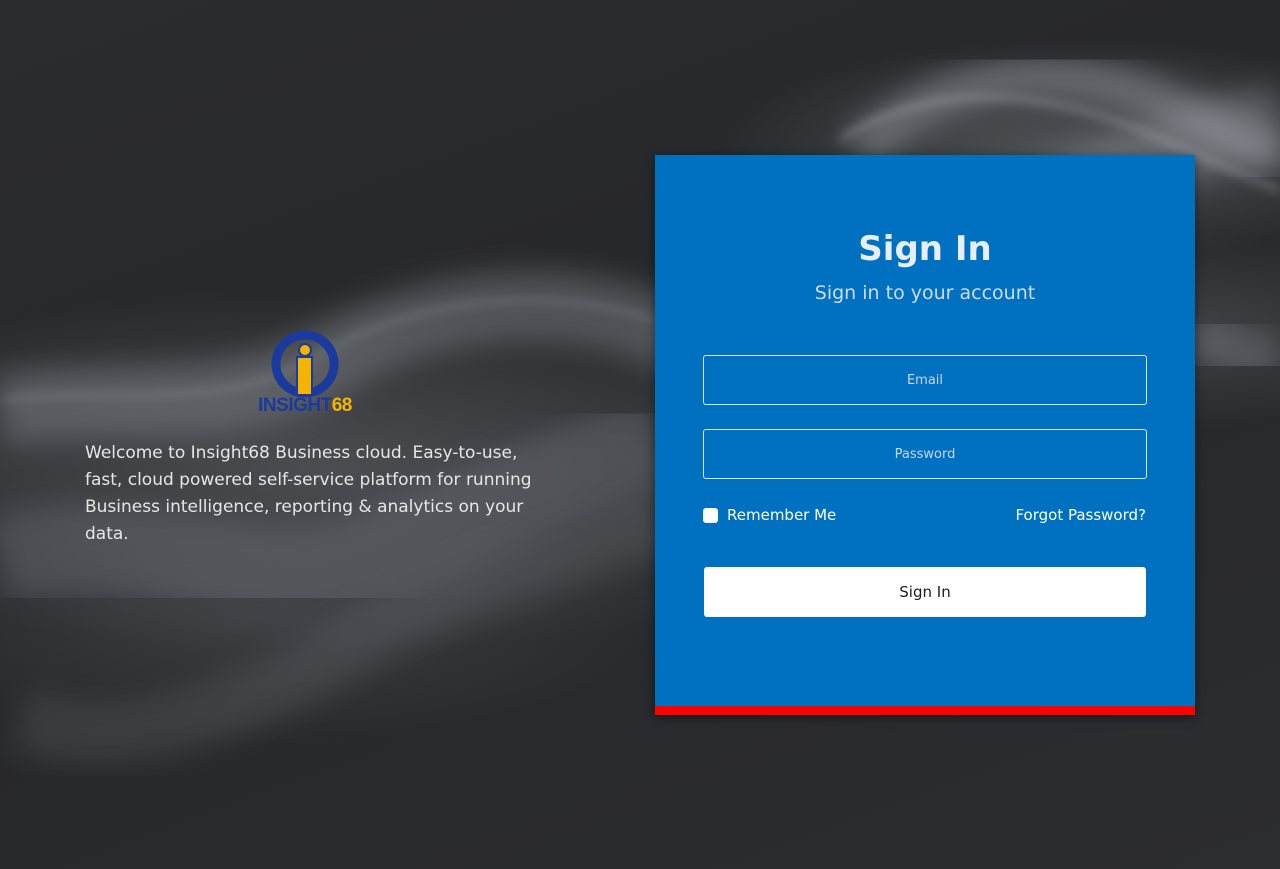  I want to click on forgot-password-link: Forgot Password?, so click(1080, 515).